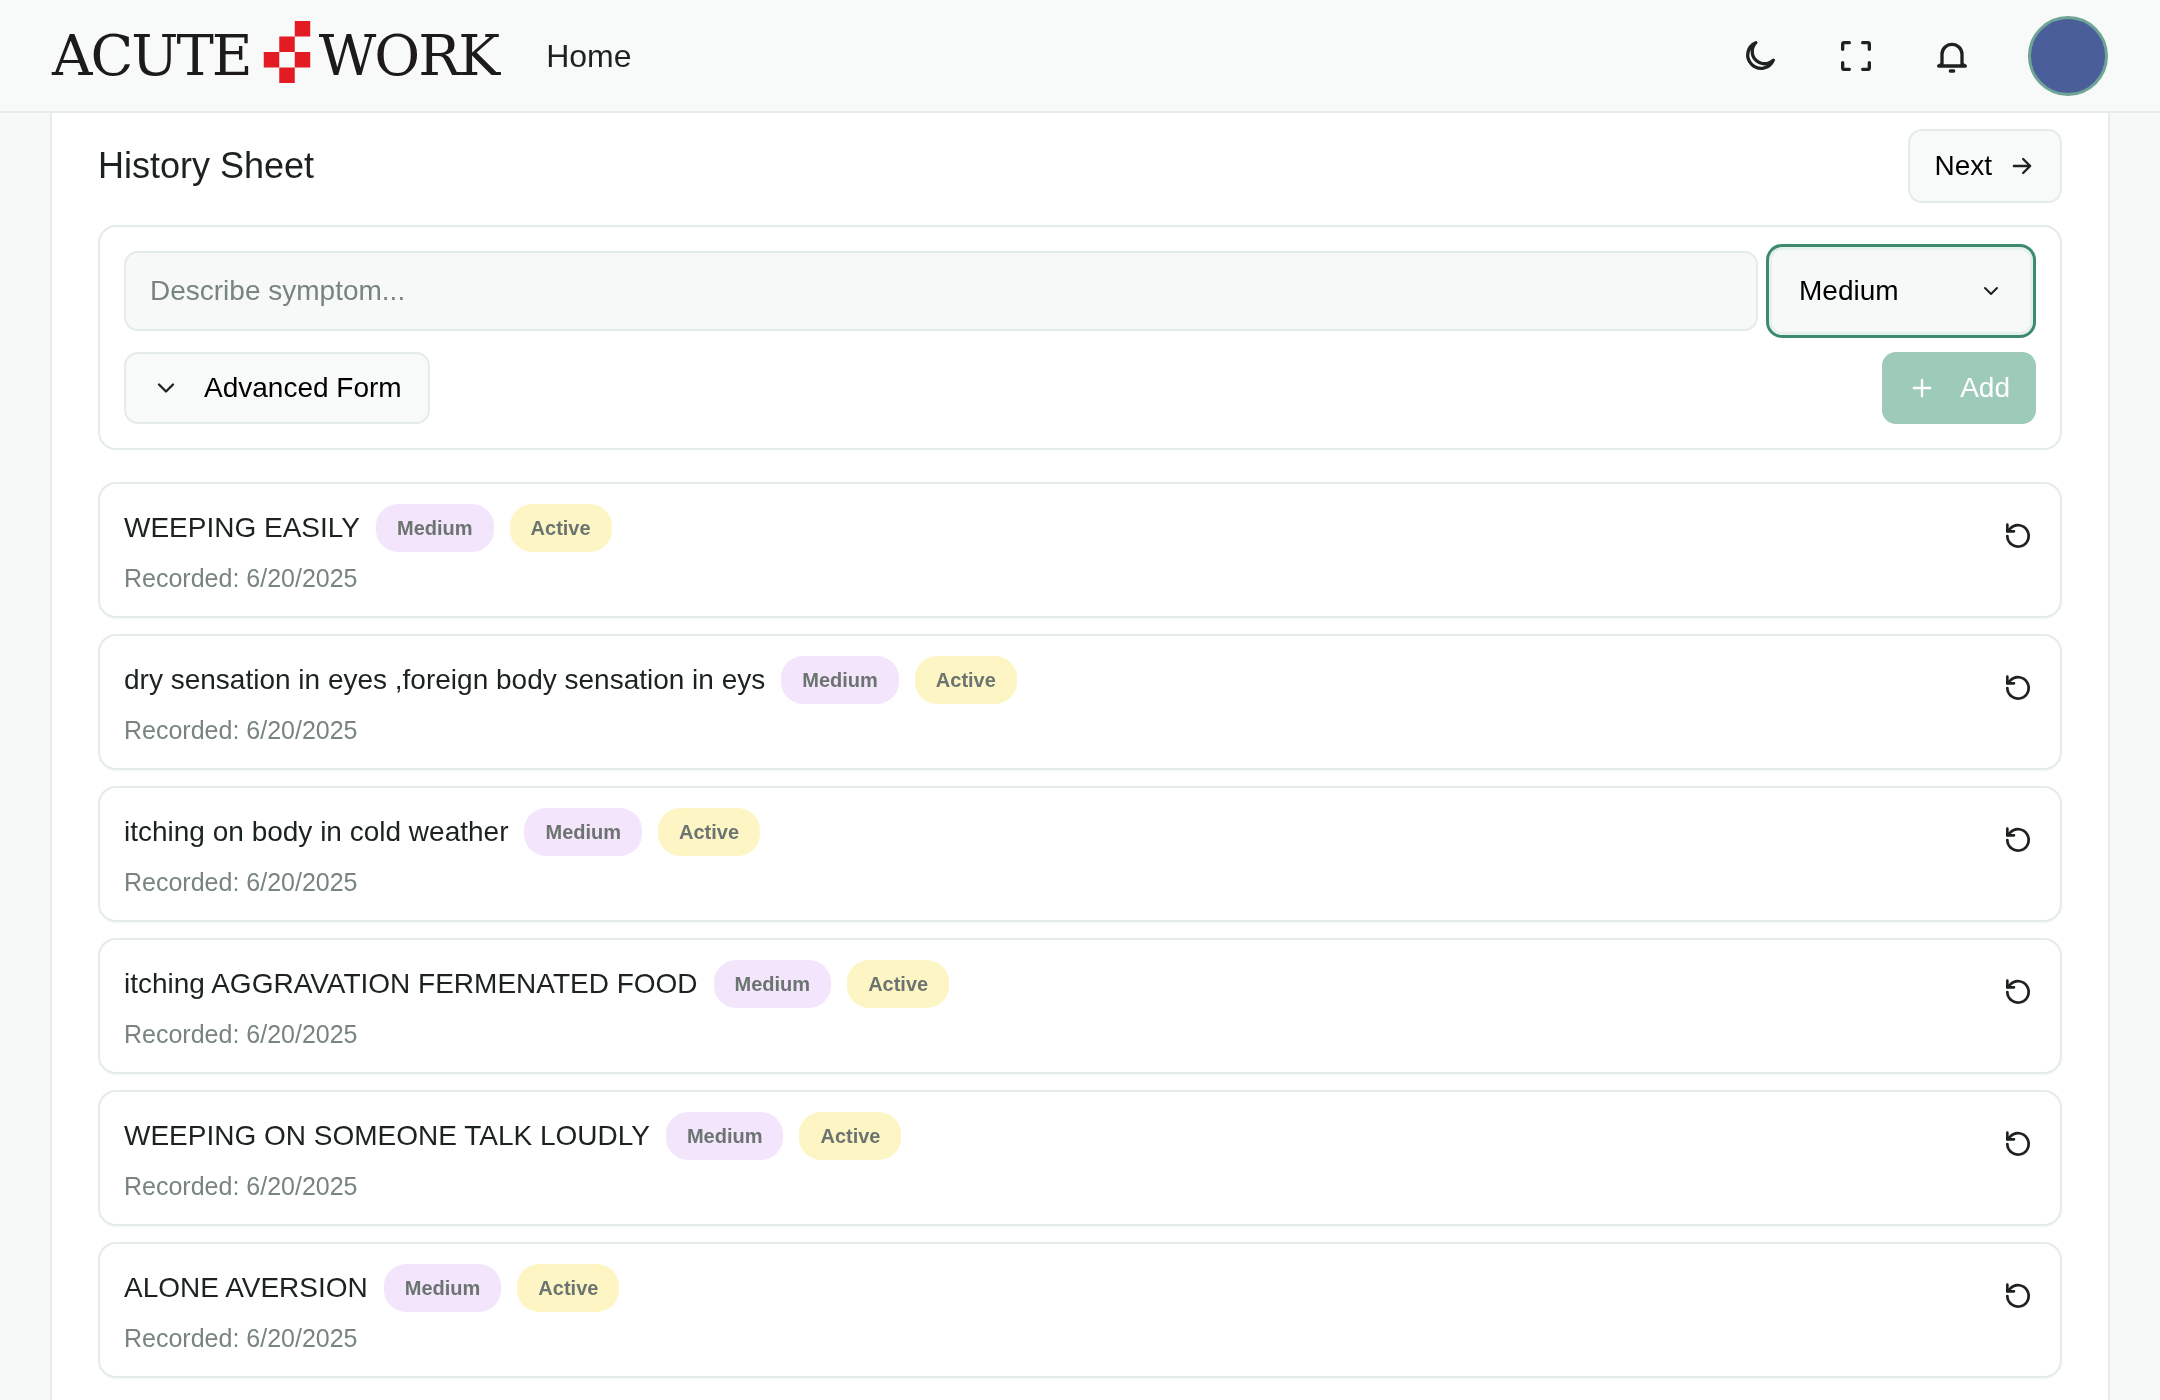 The image size is (2160, 1400). I want to click on symptom-name: dry sensation in eyes ,foreign body sensation in eys, so click(445, 680).